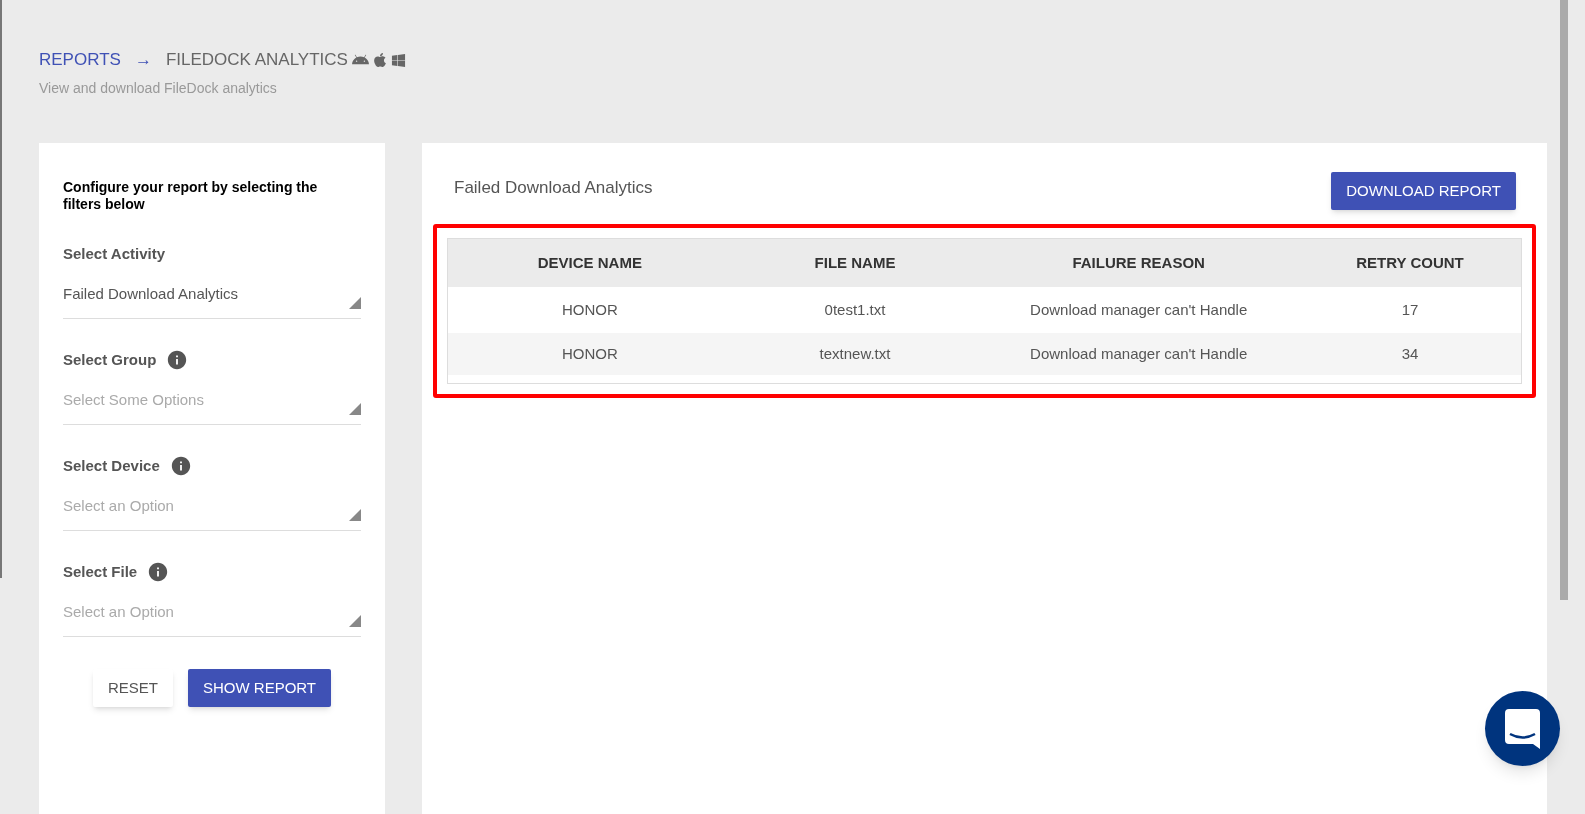 The height and width of the screenshot is (814, 1585). I want to click on column-header: DEVICE NAME, so click(589, 262).